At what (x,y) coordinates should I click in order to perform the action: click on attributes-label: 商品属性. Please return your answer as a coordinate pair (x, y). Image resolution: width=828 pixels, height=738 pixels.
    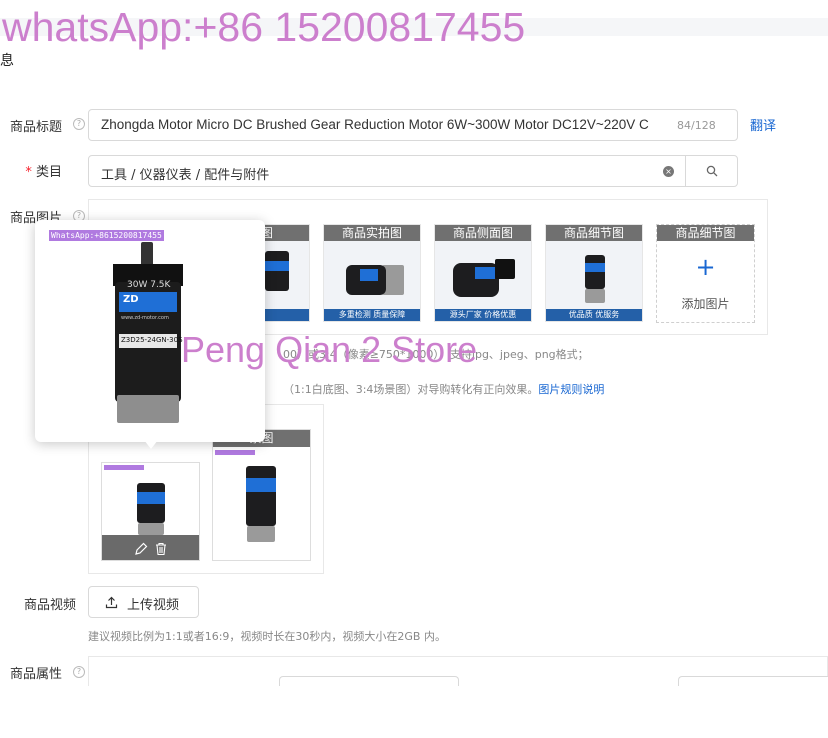
    Looking at the image, I should click on (31, 672).